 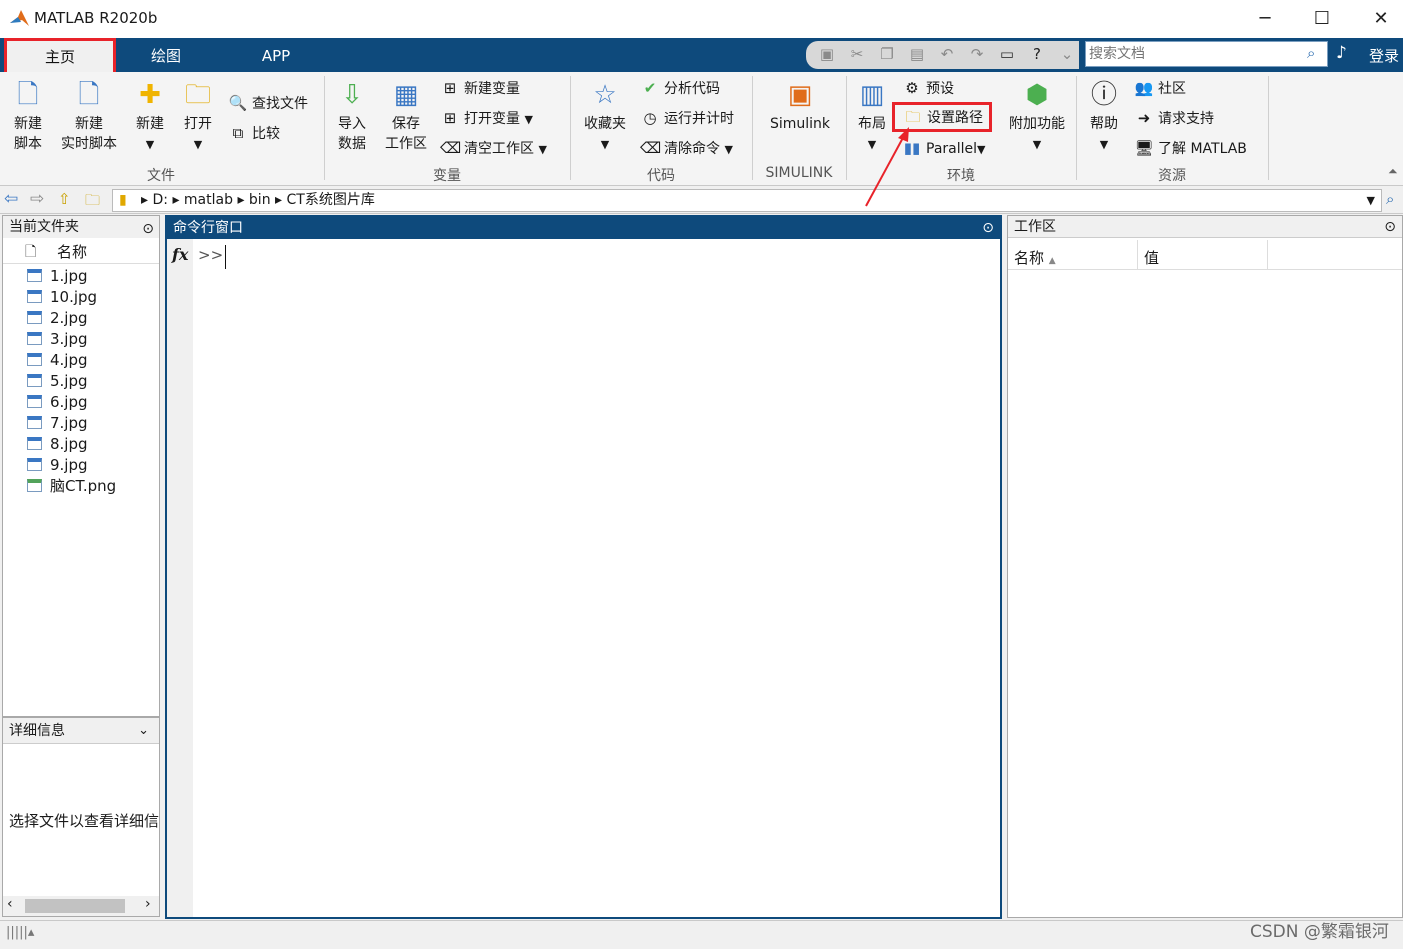 I want to click on help-button: ⓘ 帮助 ▼, so click(x=1104, y=117).